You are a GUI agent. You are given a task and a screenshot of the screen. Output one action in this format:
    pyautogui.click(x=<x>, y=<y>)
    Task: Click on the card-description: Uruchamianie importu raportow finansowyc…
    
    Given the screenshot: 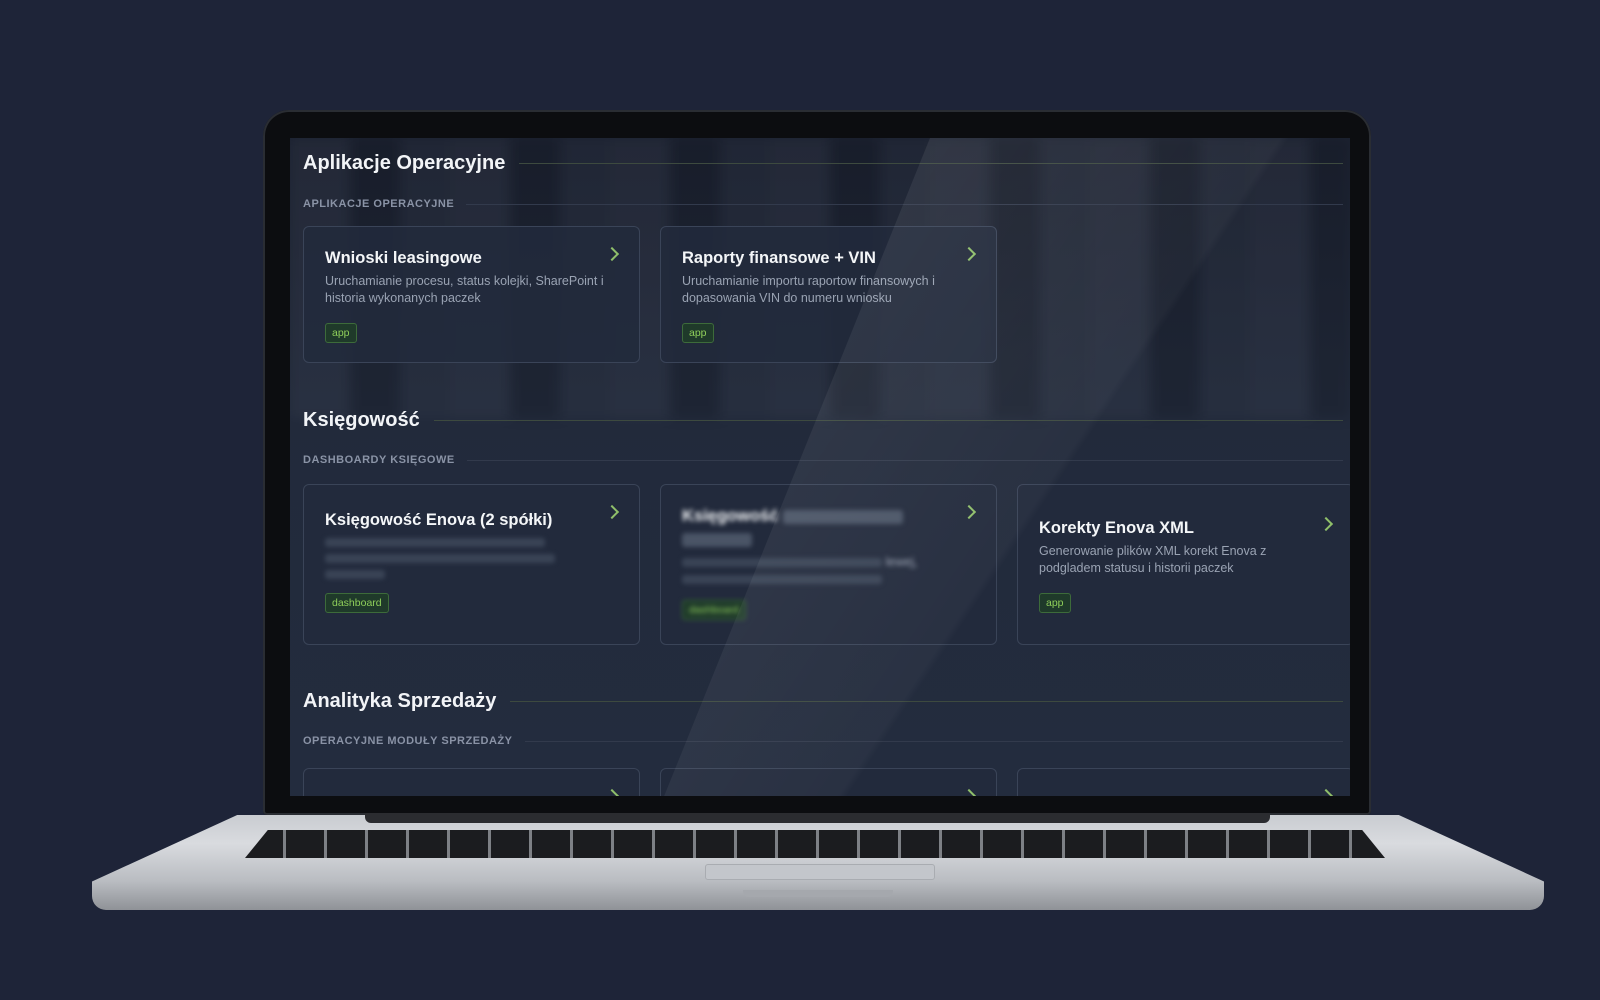 What is the action you would take?
    pyautogui.click(x=808, y=289)
    